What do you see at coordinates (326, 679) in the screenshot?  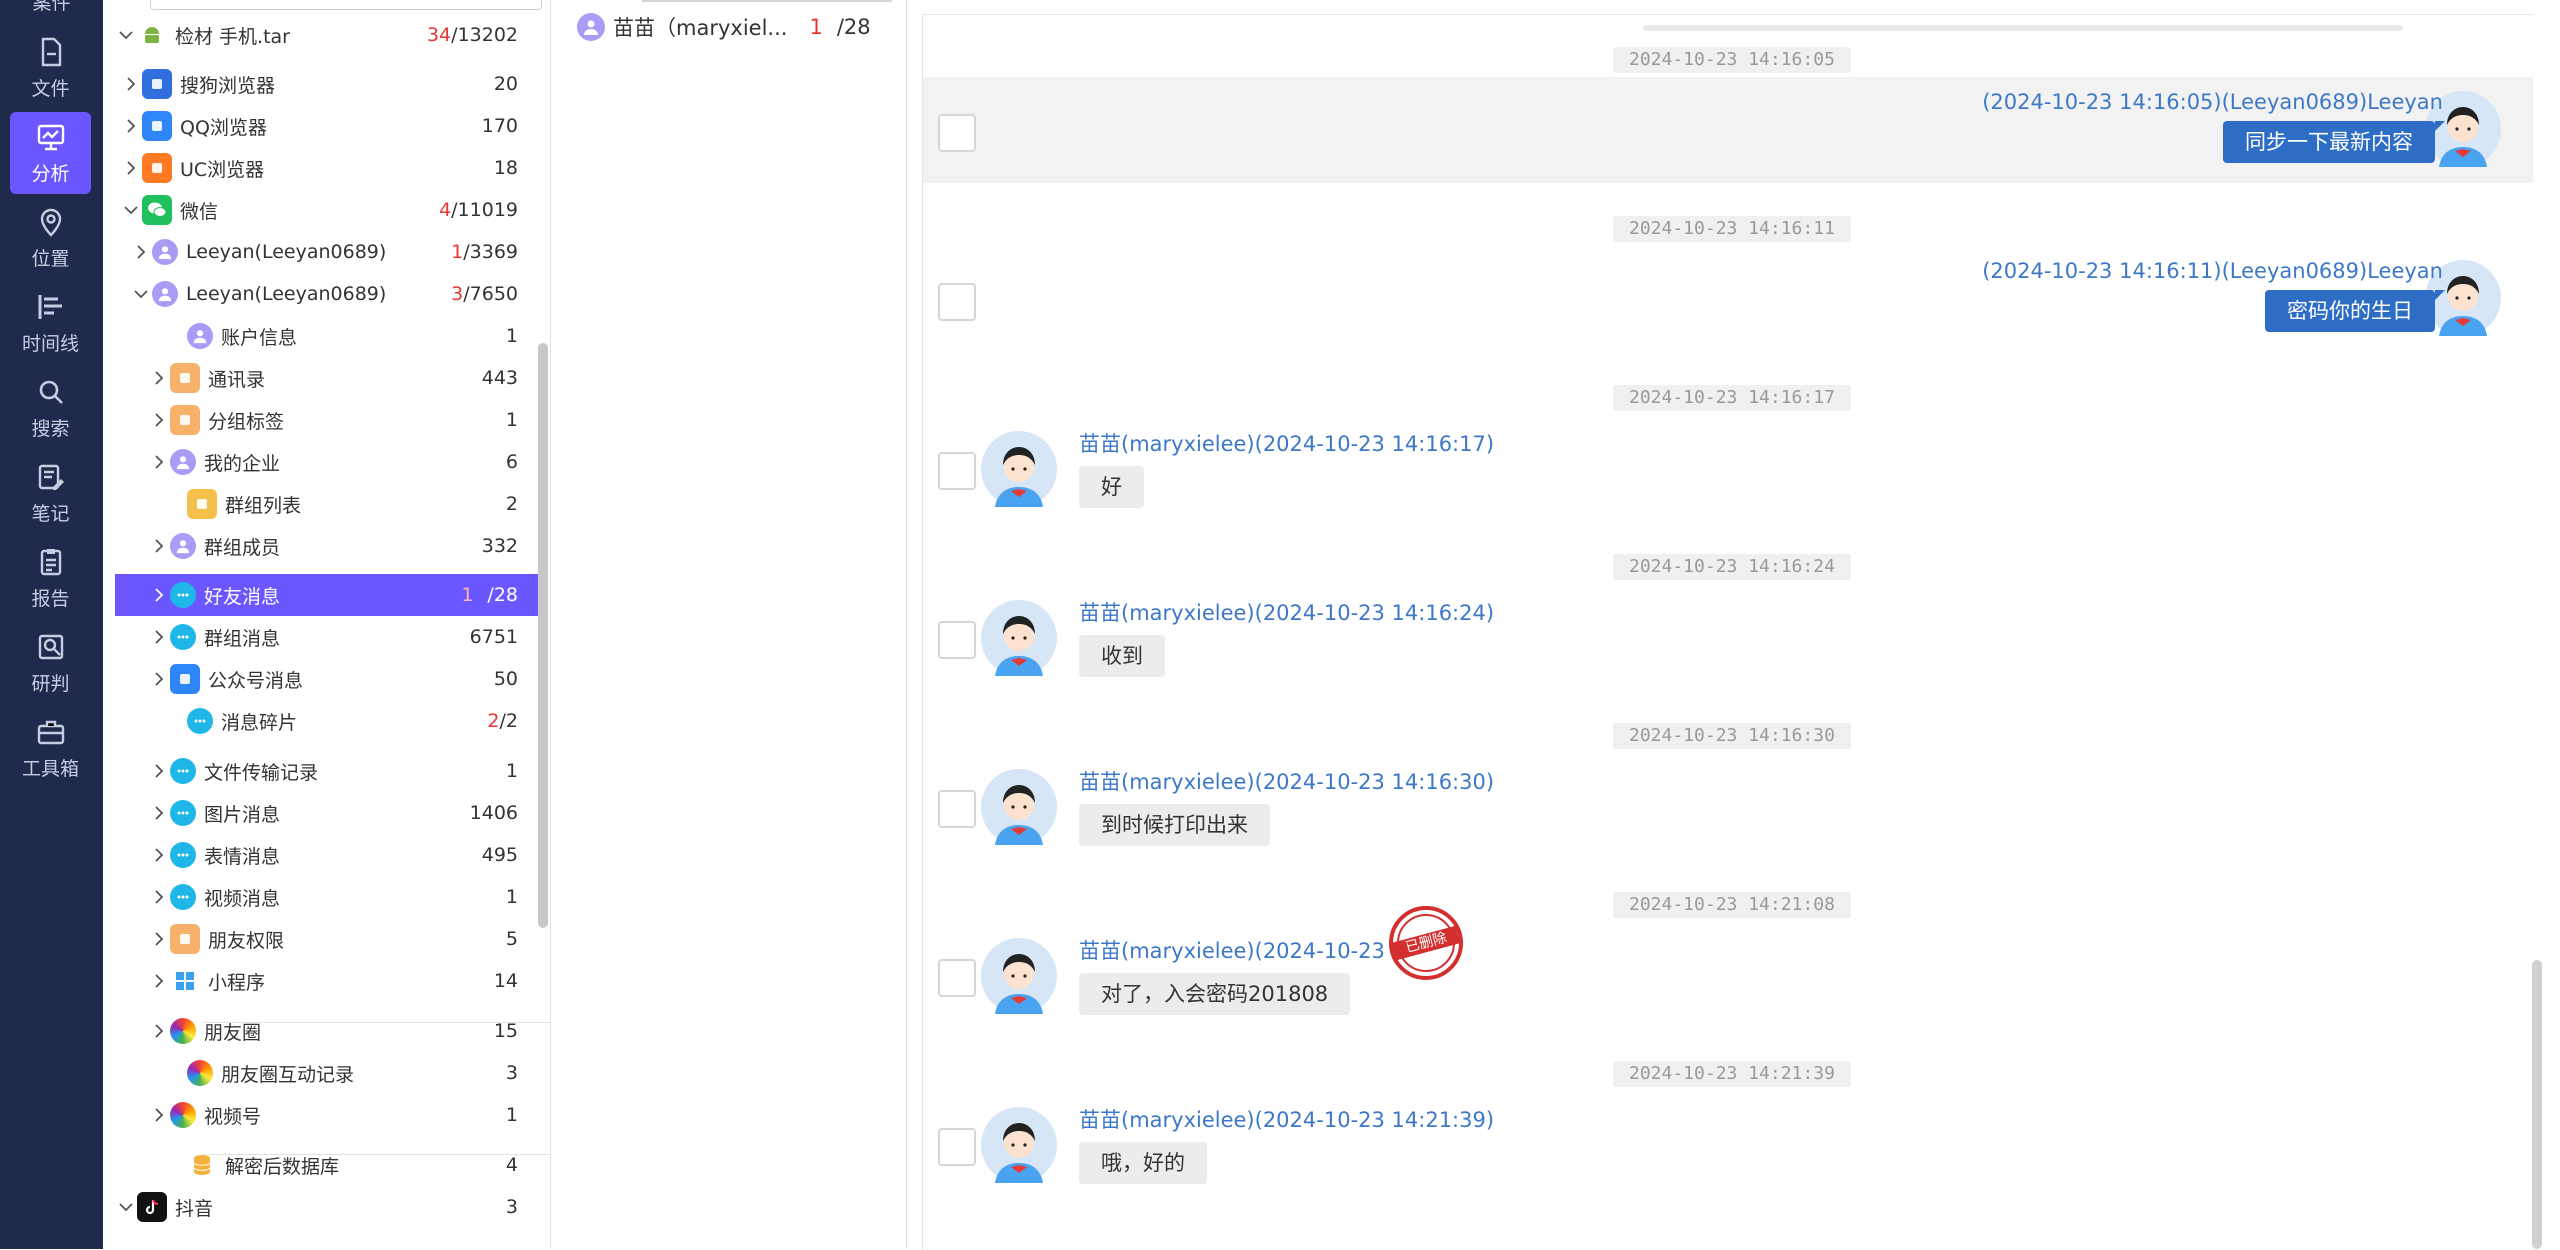 I see `tree-item: 公众号消息 50` at bounding box center [326, 679].